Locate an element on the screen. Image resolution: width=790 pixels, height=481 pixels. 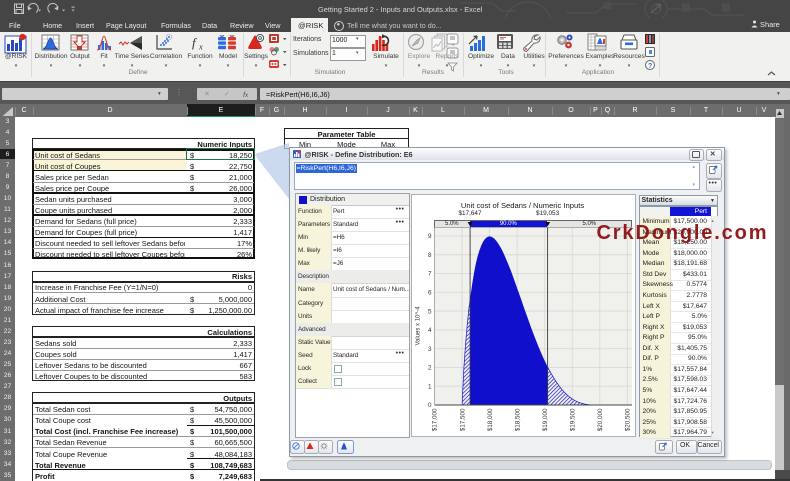
svg-text: $19,000 is located at coordinates (544, 419).